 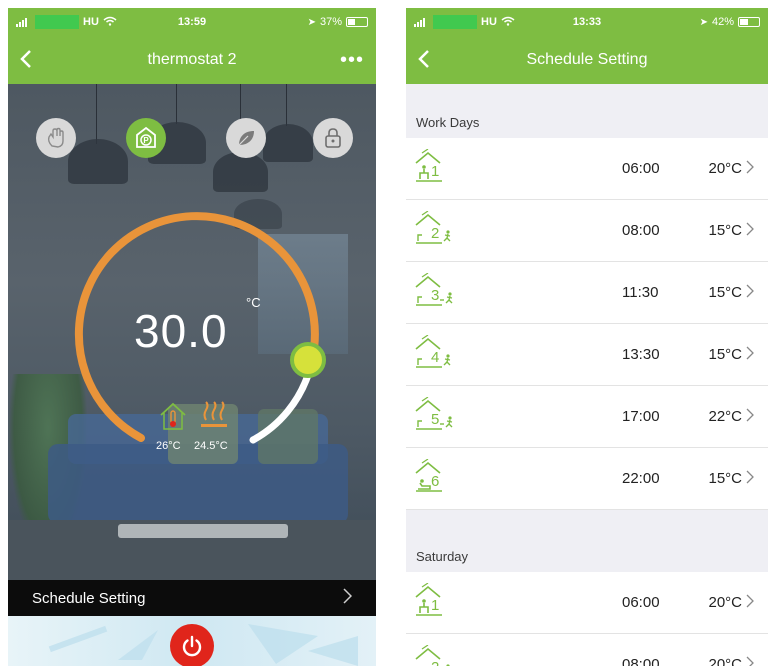 I want to click on bottom-panel, so click(x=192, y=641).